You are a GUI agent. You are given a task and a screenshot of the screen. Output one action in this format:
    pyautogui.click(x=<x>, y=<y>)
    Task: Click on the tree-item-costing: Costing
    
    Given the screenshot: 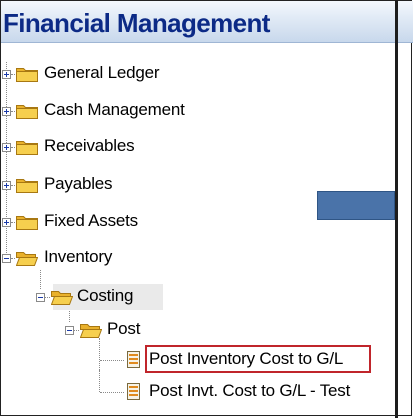 What is the action you would take?
    pyautogui.click(x=213, y=297)
    